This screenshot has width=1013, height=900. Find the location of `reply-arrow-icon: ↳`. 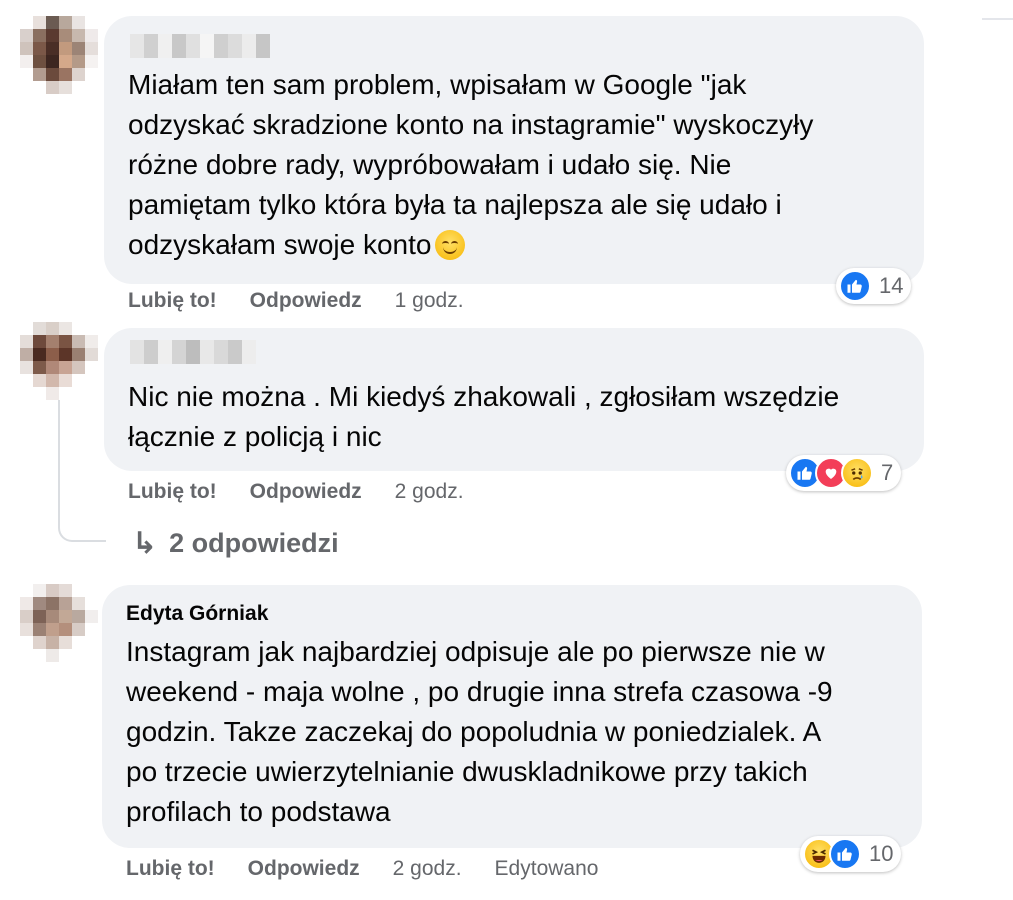

reply-arrow-icon: ↳ is located at coordinates (145, 543).